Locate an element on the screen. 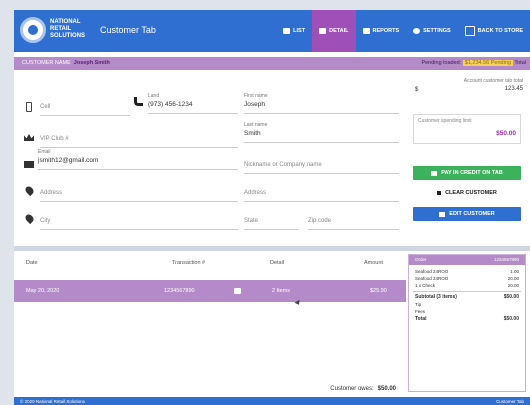 The width and height of the screenshot is (530, 405). breadcrumb-section: Customer Name is located at coordinates (46, 63).